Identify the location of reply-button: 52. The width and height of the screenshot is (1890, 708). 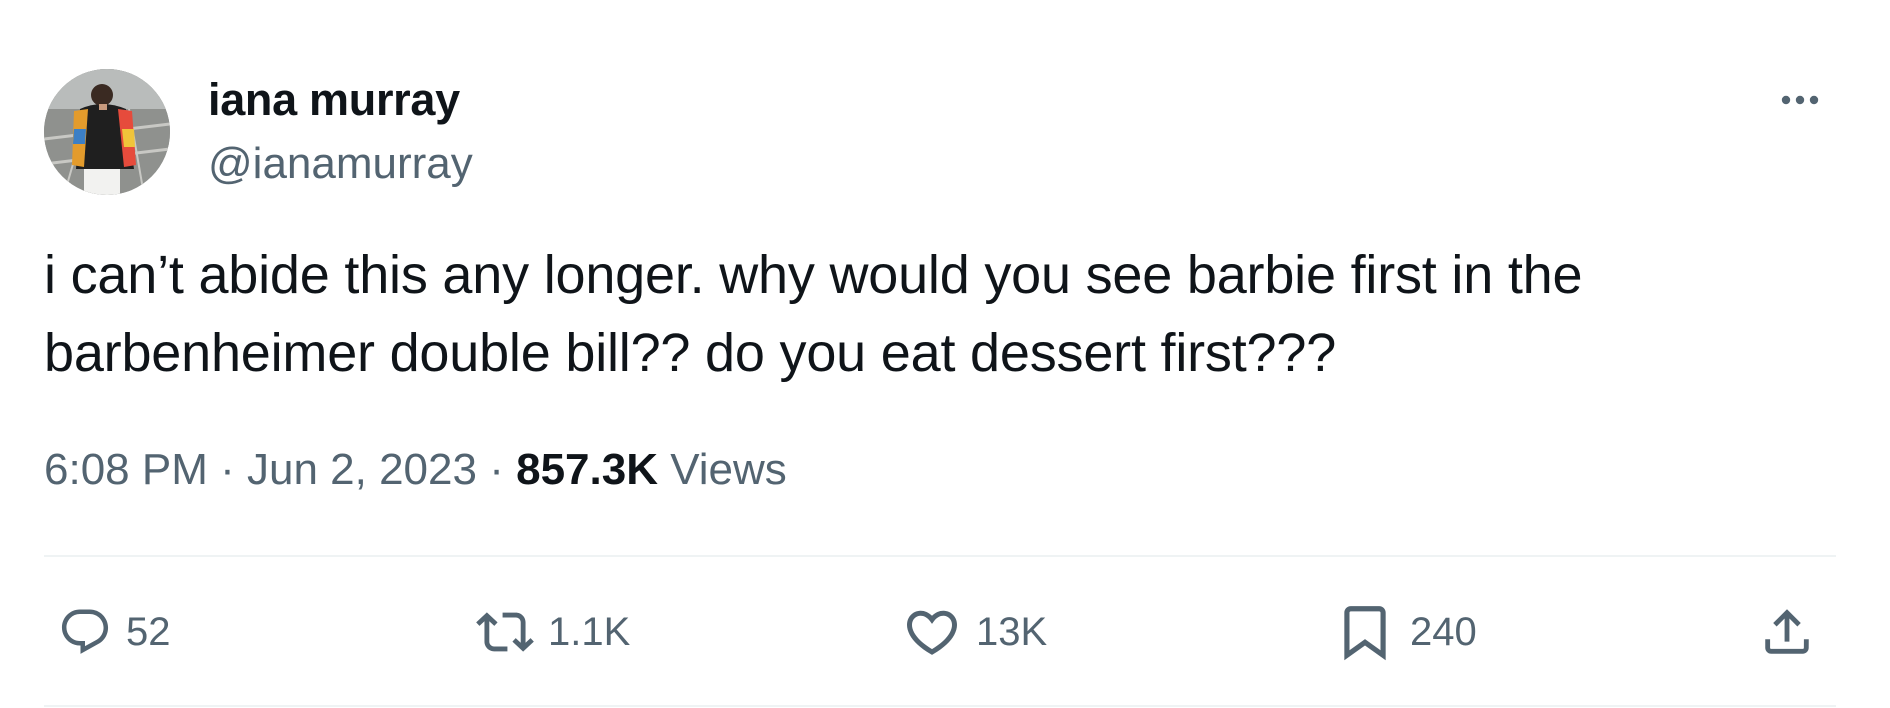
(114, 632).